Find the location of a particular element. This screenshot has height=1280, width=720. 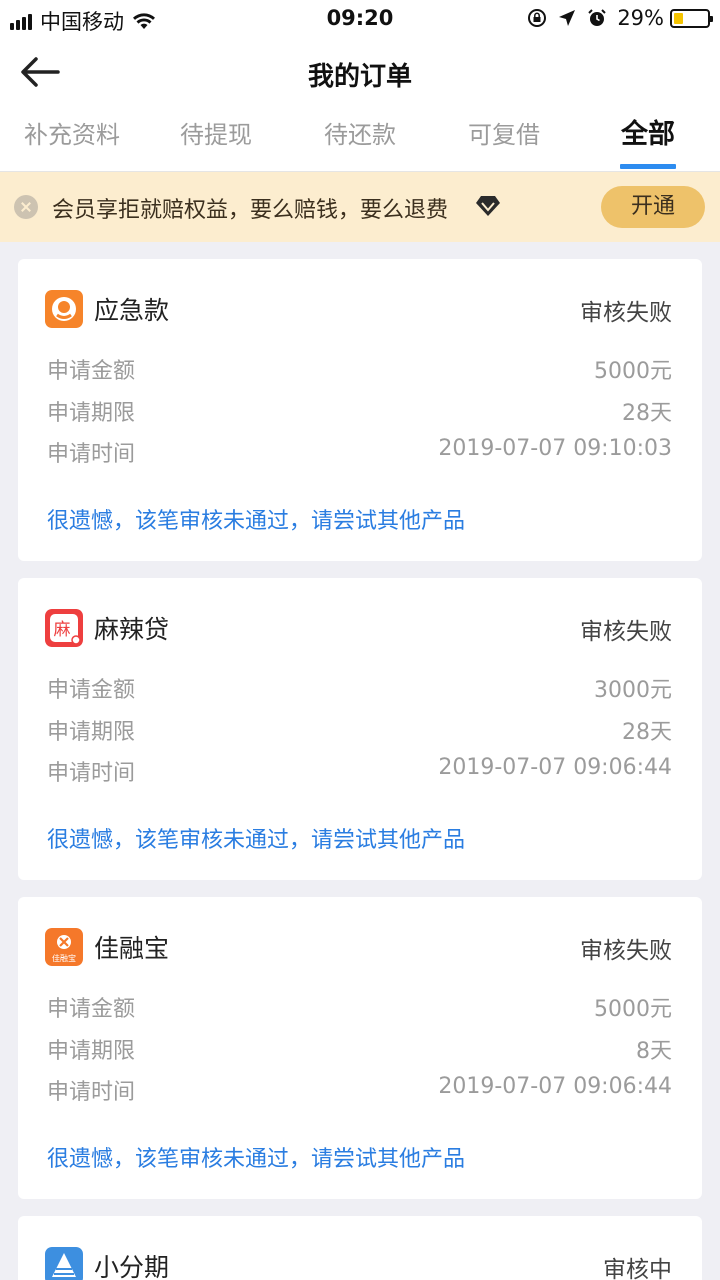

arrow-left-icon is located at coordinates (40, 72).